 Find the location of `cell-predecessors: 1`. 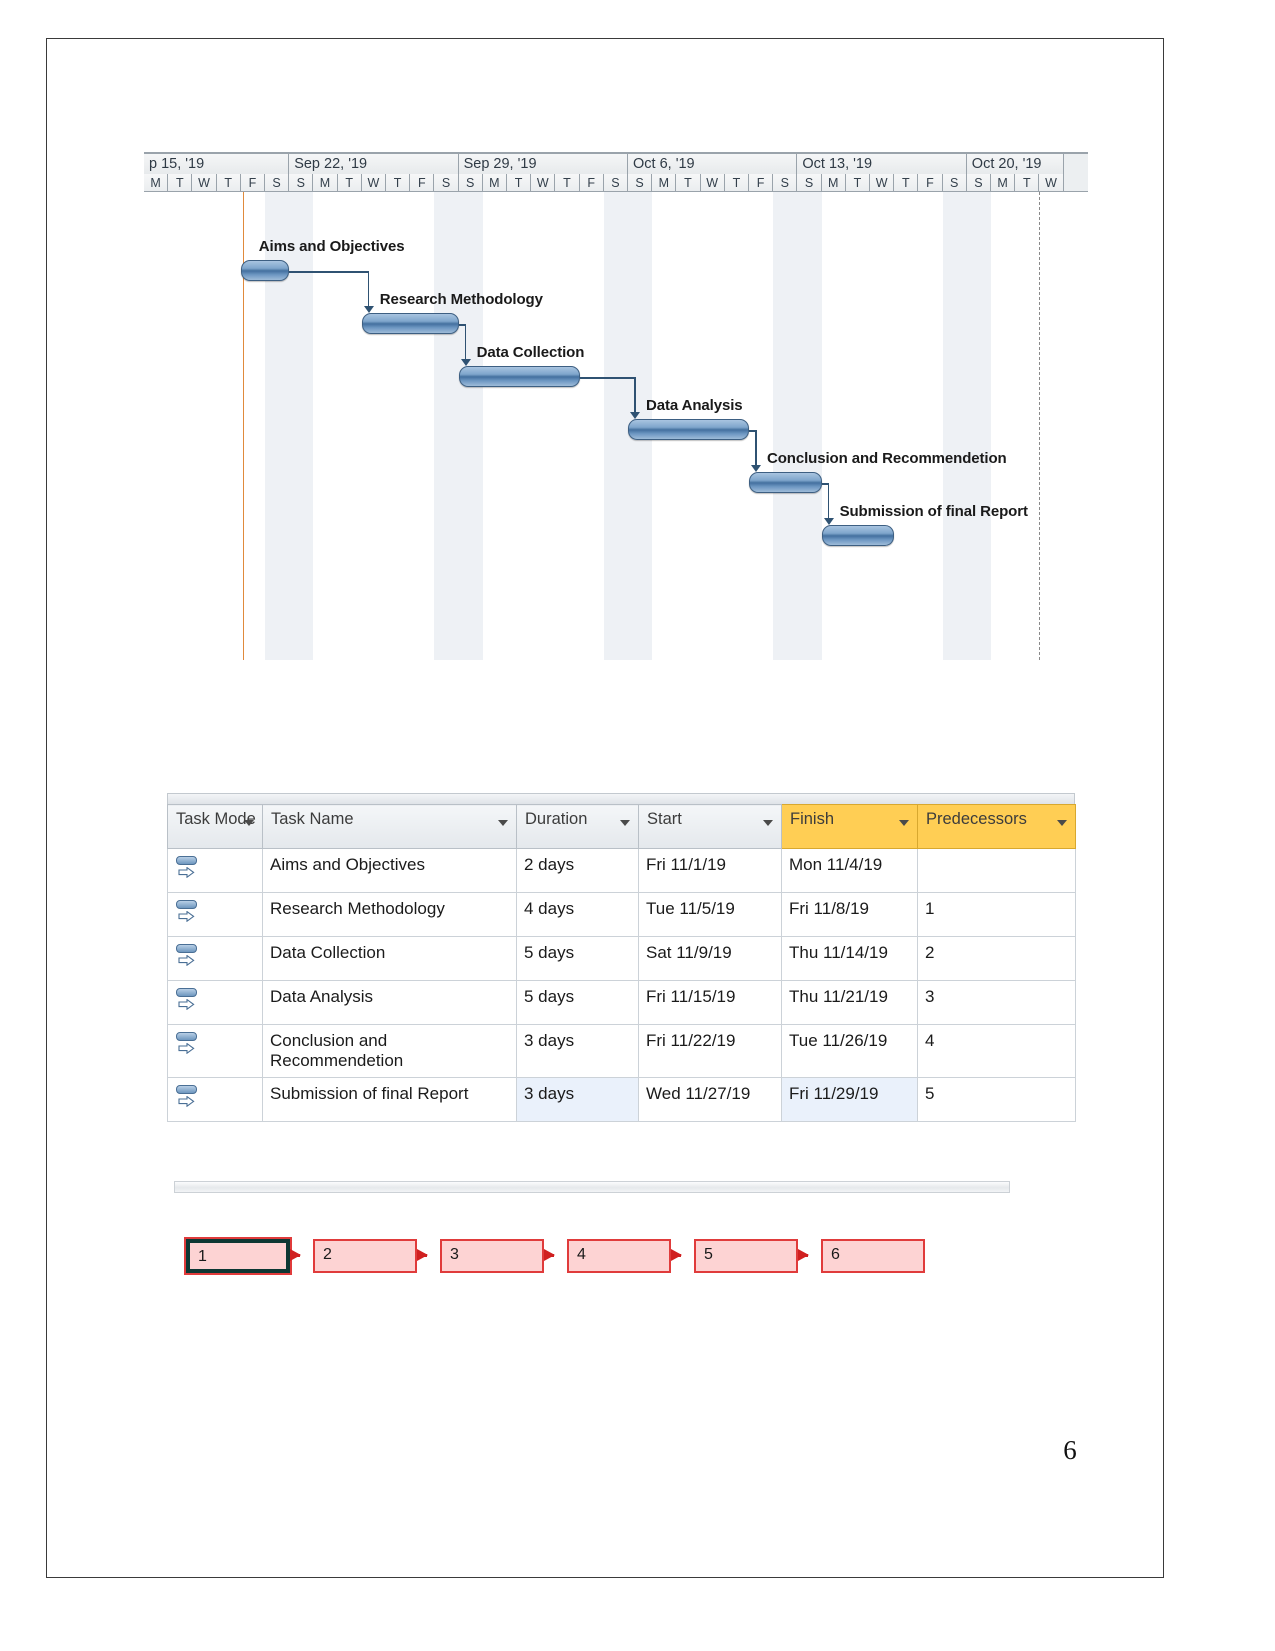

cell-predecessors: 1 is located at coordinates (996, 914).